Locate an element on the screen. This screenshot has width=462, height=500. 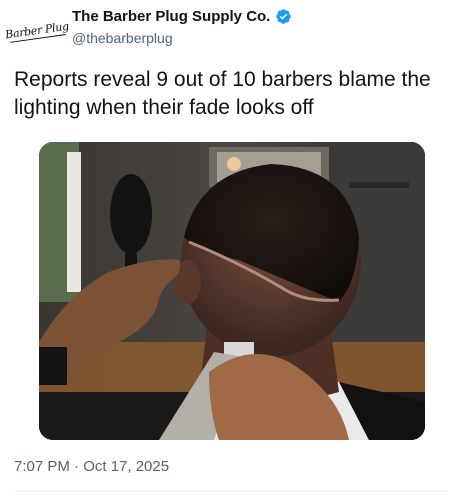
divider is located at coordinates (231, 491).